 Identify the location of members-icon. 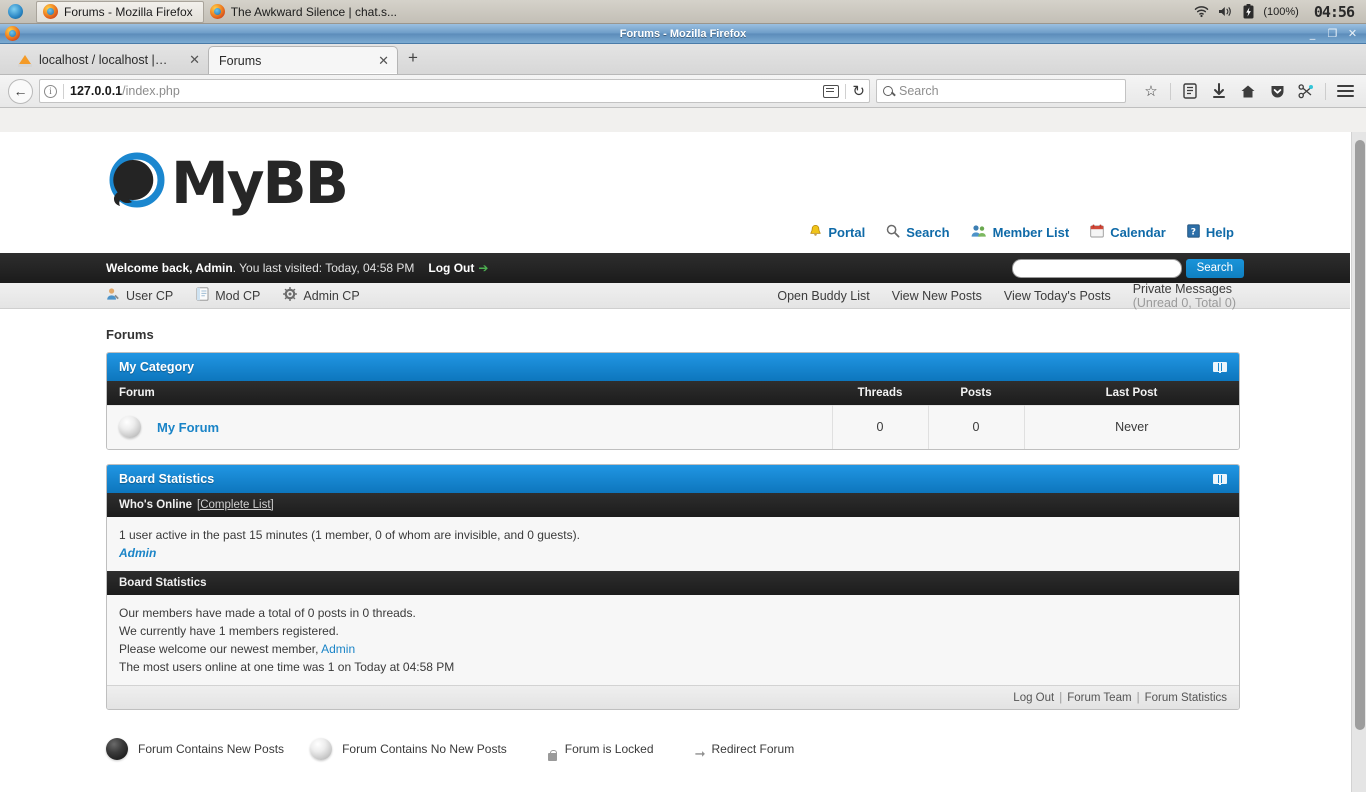
(979, 232).